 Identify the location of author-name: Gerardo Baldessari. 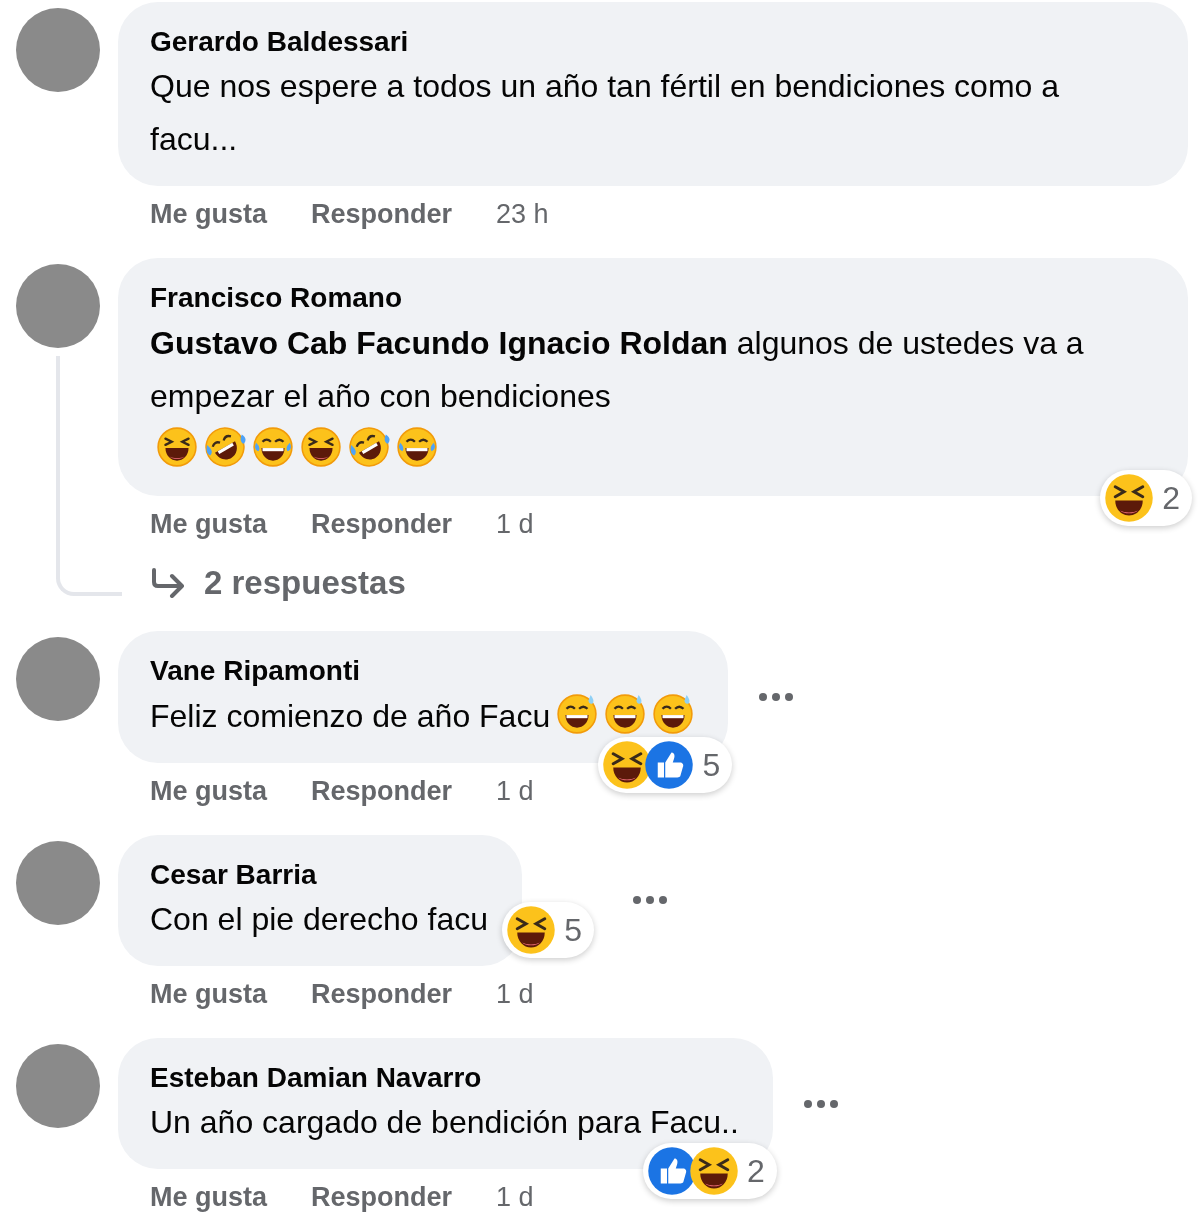
(652, 42).